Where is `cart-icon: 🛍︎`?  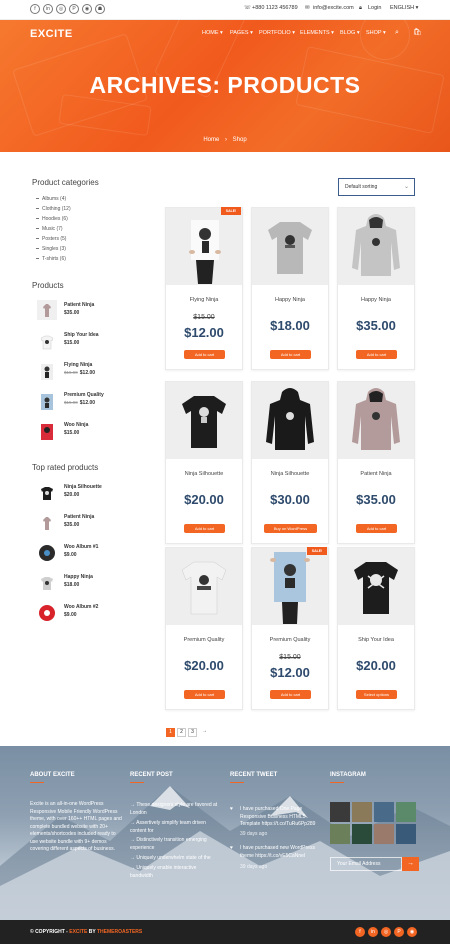
cart-icon: 🛍︎ is located at coordinates (417, 32).